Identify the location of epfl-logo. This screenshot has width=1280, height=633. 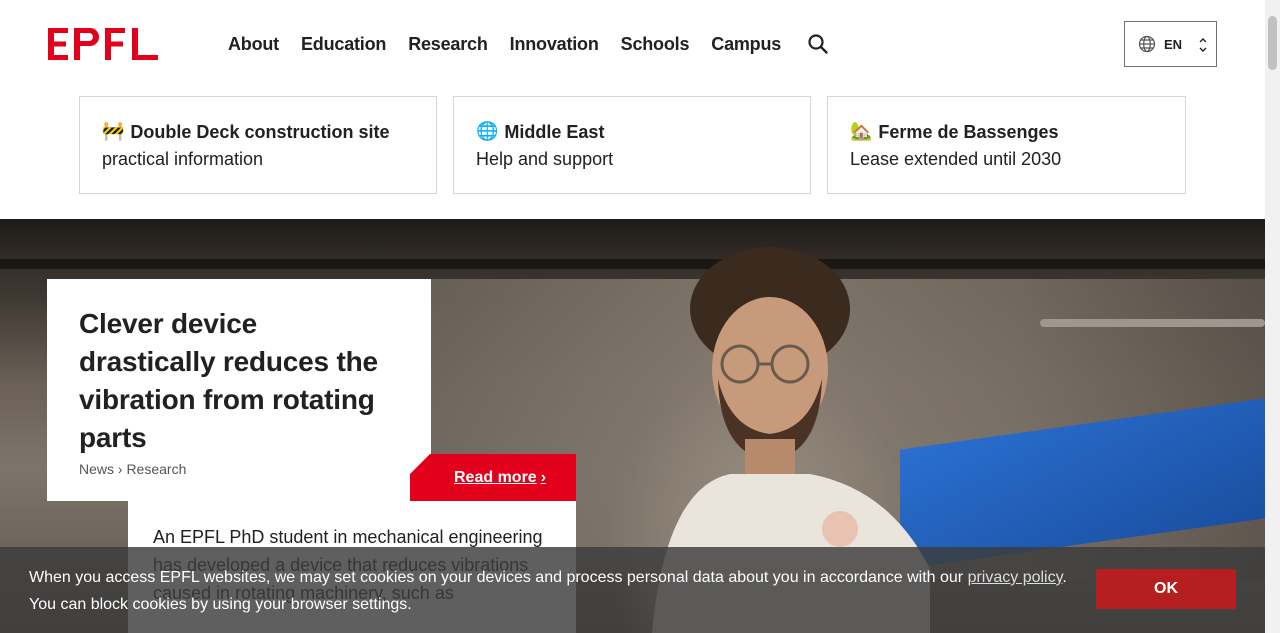
(103, 44).